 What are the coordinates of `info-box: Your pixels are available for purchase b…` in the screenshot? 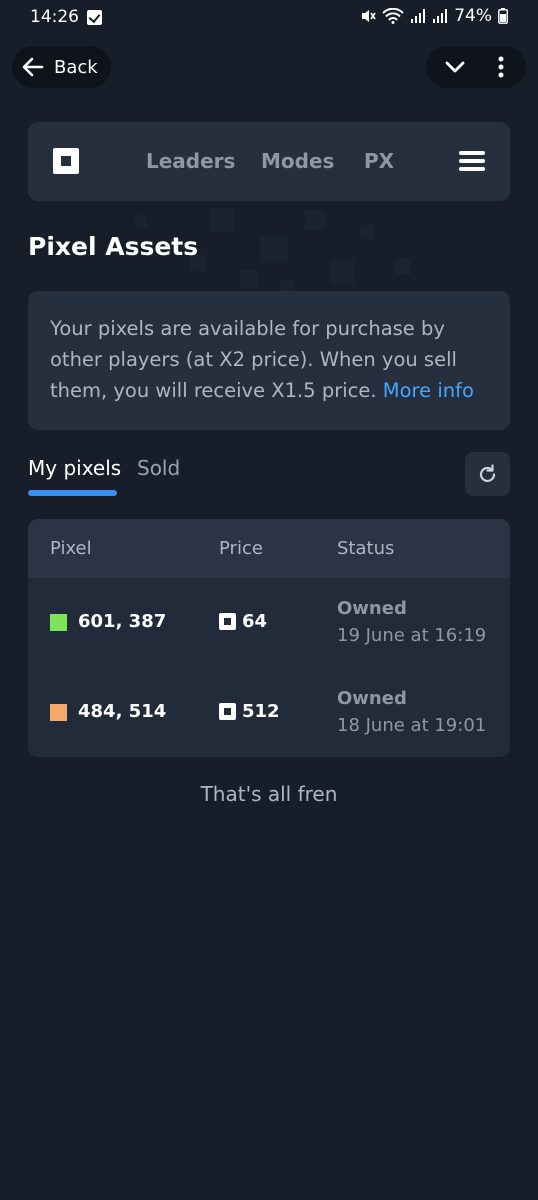 It's located at (269, 360).